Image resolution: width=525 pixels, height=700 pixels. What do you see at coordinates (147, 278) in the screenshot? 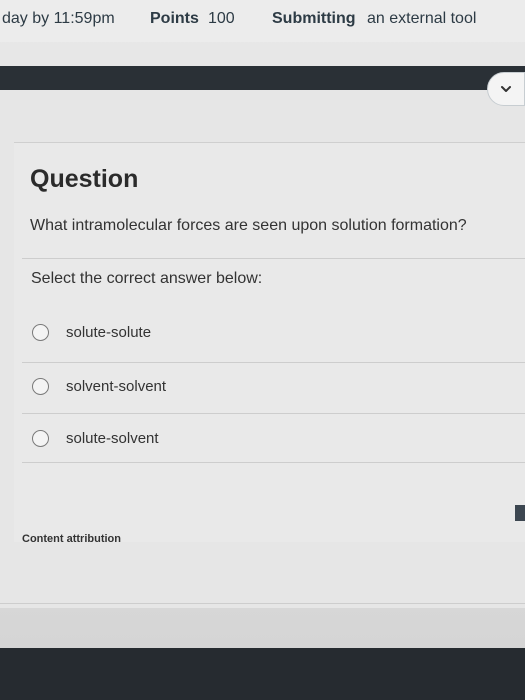
I see `answer-instruction: Select the correct answer below:` at bounding box center [147, 278].